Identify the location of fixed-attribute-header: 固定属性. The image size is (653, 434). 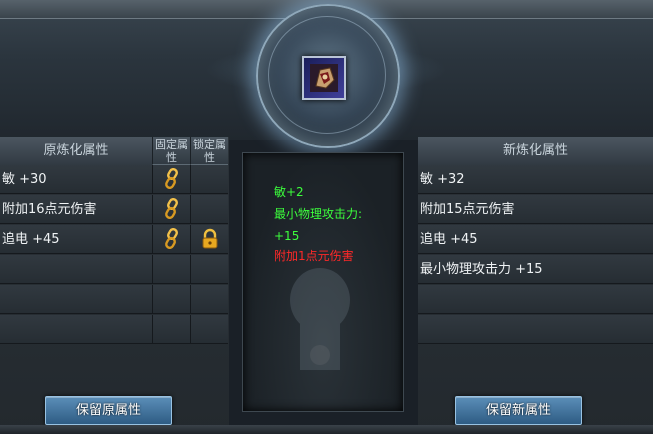
(171, 151).